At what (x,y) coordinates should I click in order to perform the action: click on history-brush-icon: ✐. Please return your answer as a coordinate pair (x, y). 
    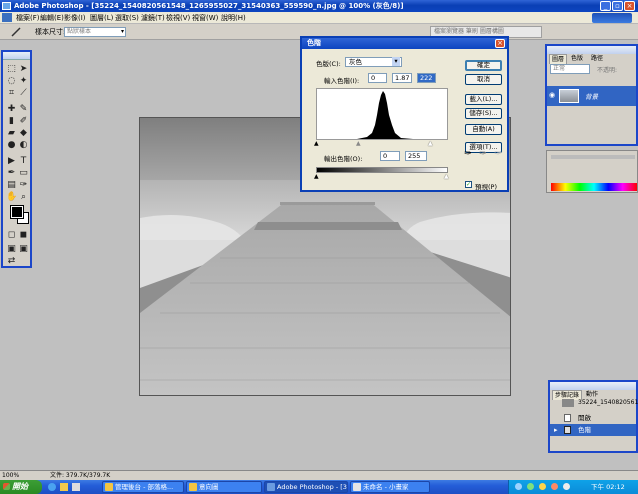
    Looking at the image, I should click on (23, 121).